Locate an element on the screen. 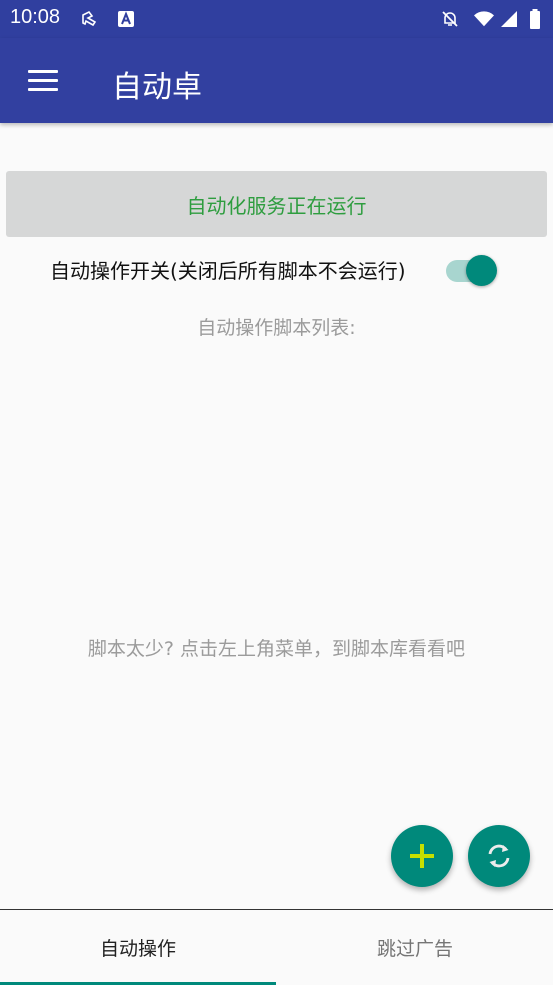 This screenshot has width=553, height=985. menu-icon is located at coordinates (43, 81).